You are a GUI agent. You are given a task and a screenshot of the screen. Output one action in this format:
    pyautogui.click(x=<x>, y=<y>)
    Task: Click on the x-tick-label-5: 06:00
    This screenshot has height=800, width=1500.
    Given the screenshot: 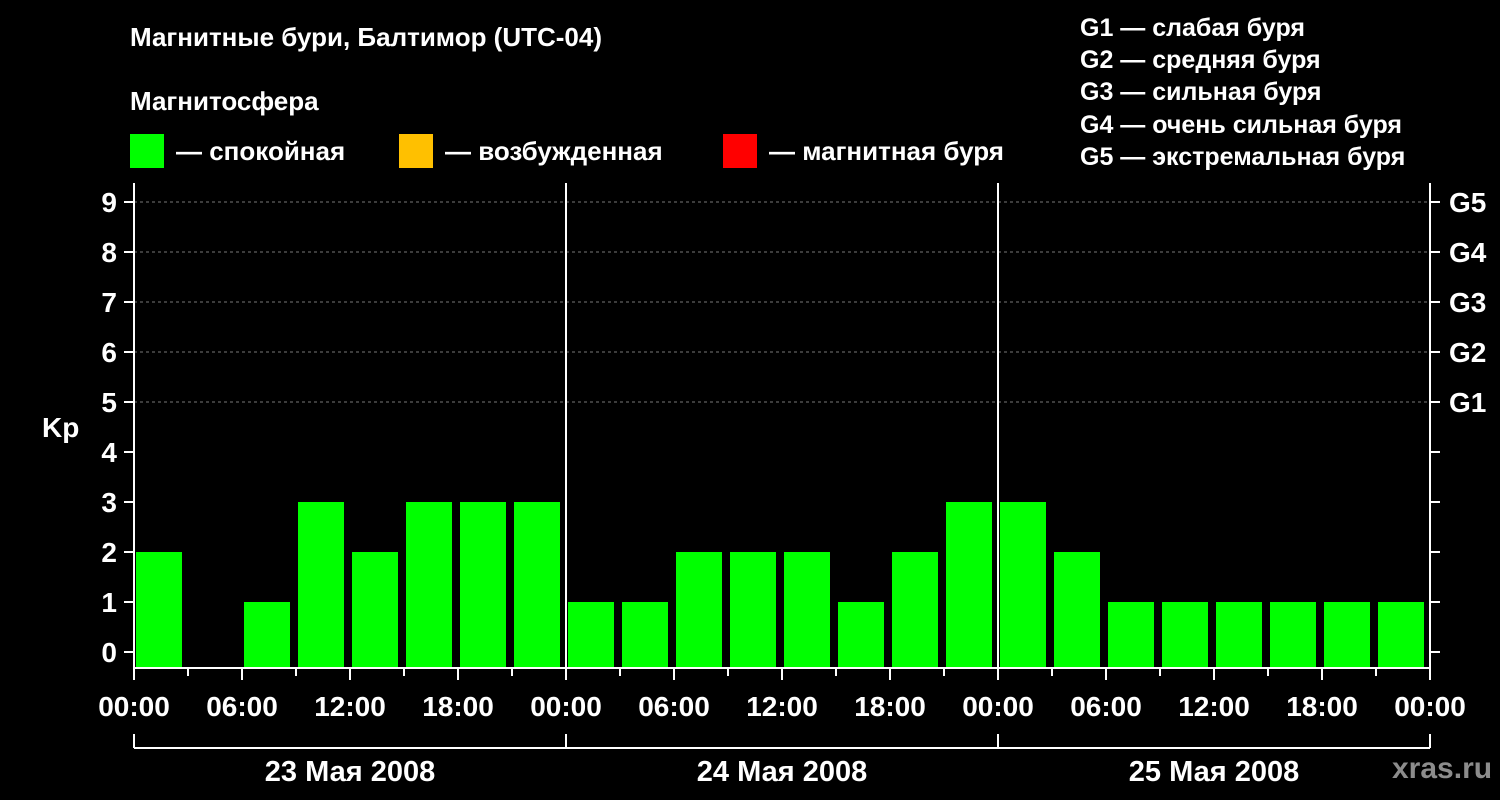 What is the action you would take?
    pyautogui.click(x=674, y=706)
    